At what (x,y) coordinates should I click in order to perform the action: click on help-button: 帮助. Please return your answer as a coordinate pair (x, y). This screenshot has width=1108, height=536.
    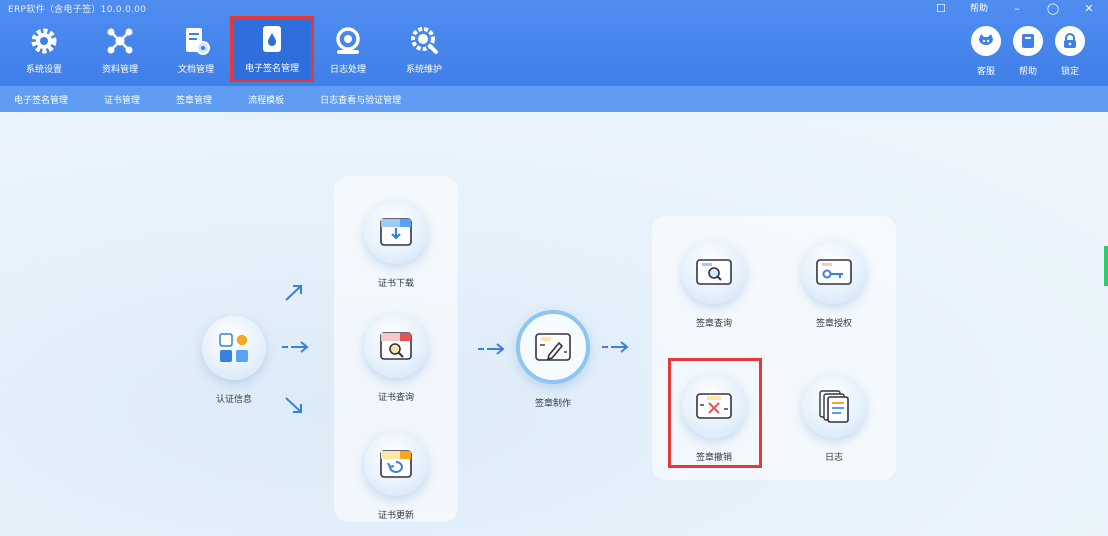
    Looking at the image, I should click on (1028, 51).